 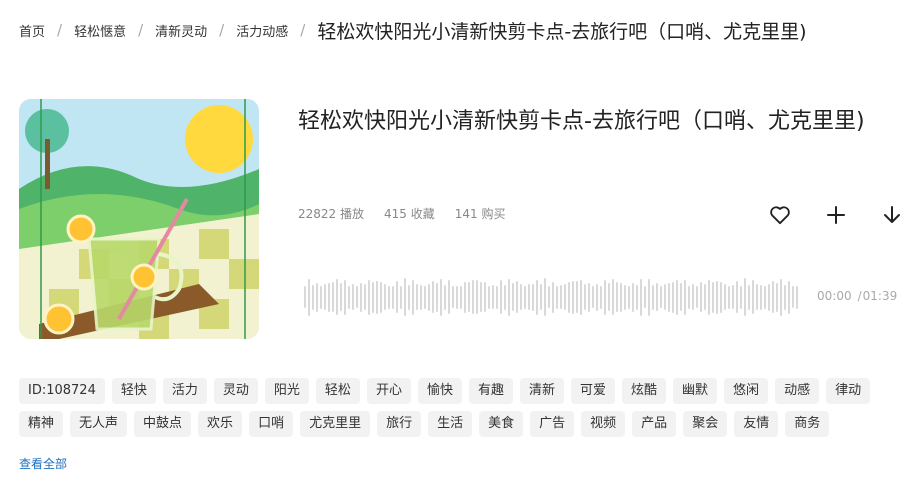 What do you see at coordinates (184, 391) in the screenshot?
I see `tag-chip: 活力` at bounding box center [184, 391].